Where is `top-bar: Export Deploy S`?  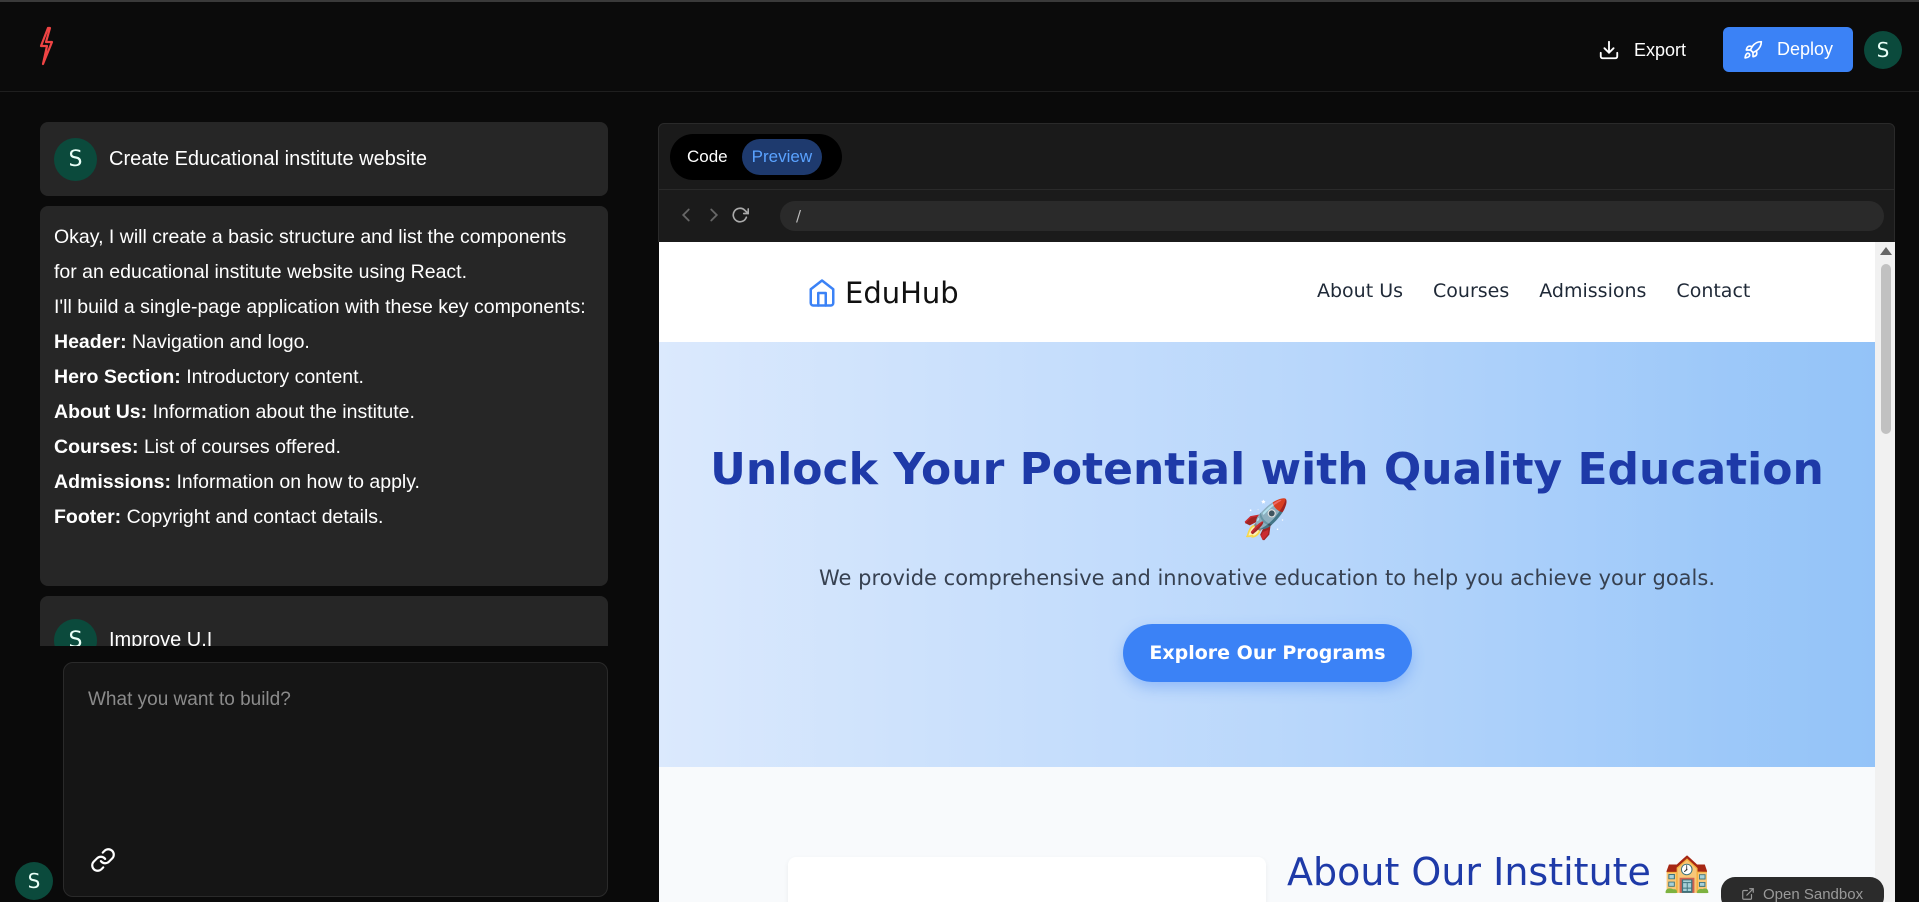
top-bar: Export Deploy S is located at coordinates (959, 46).